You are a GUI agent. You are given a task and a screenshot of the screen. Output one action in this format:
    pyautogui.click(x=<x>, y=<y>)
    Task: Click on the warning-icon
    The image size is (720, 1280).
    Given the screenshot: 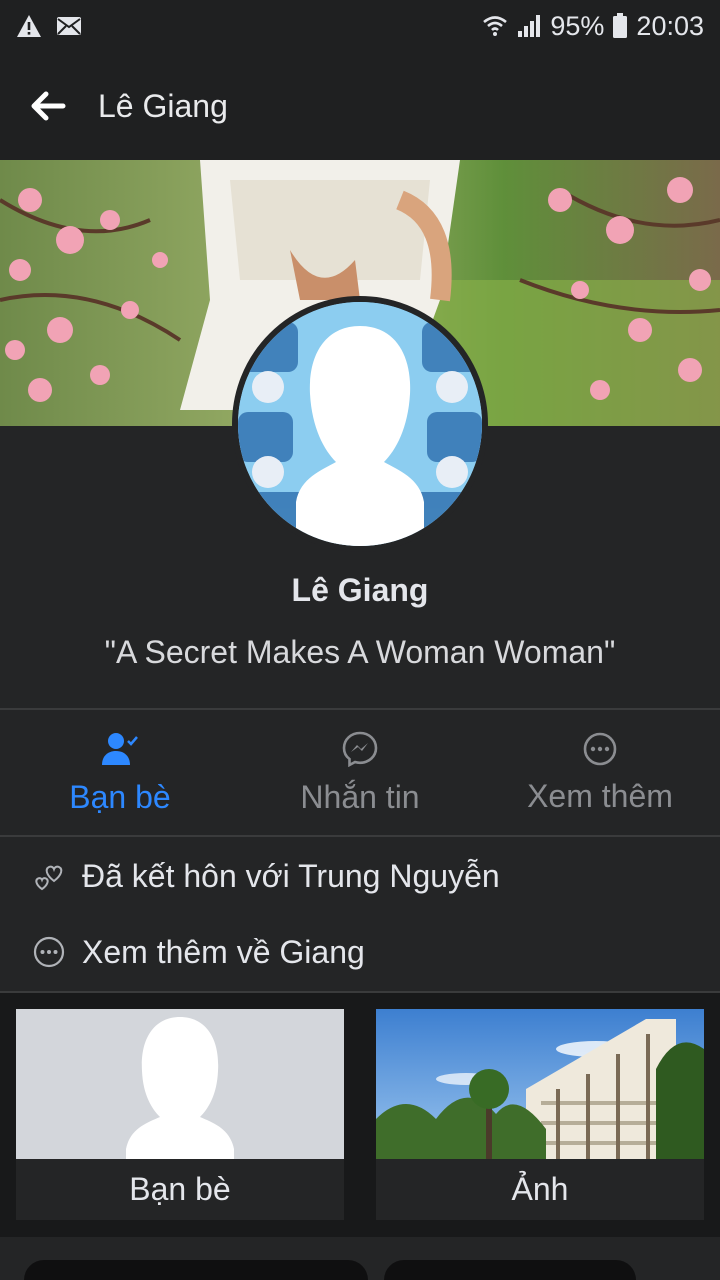 What is the action you would take?
    pyautogui.click(x=29, y=26)
    